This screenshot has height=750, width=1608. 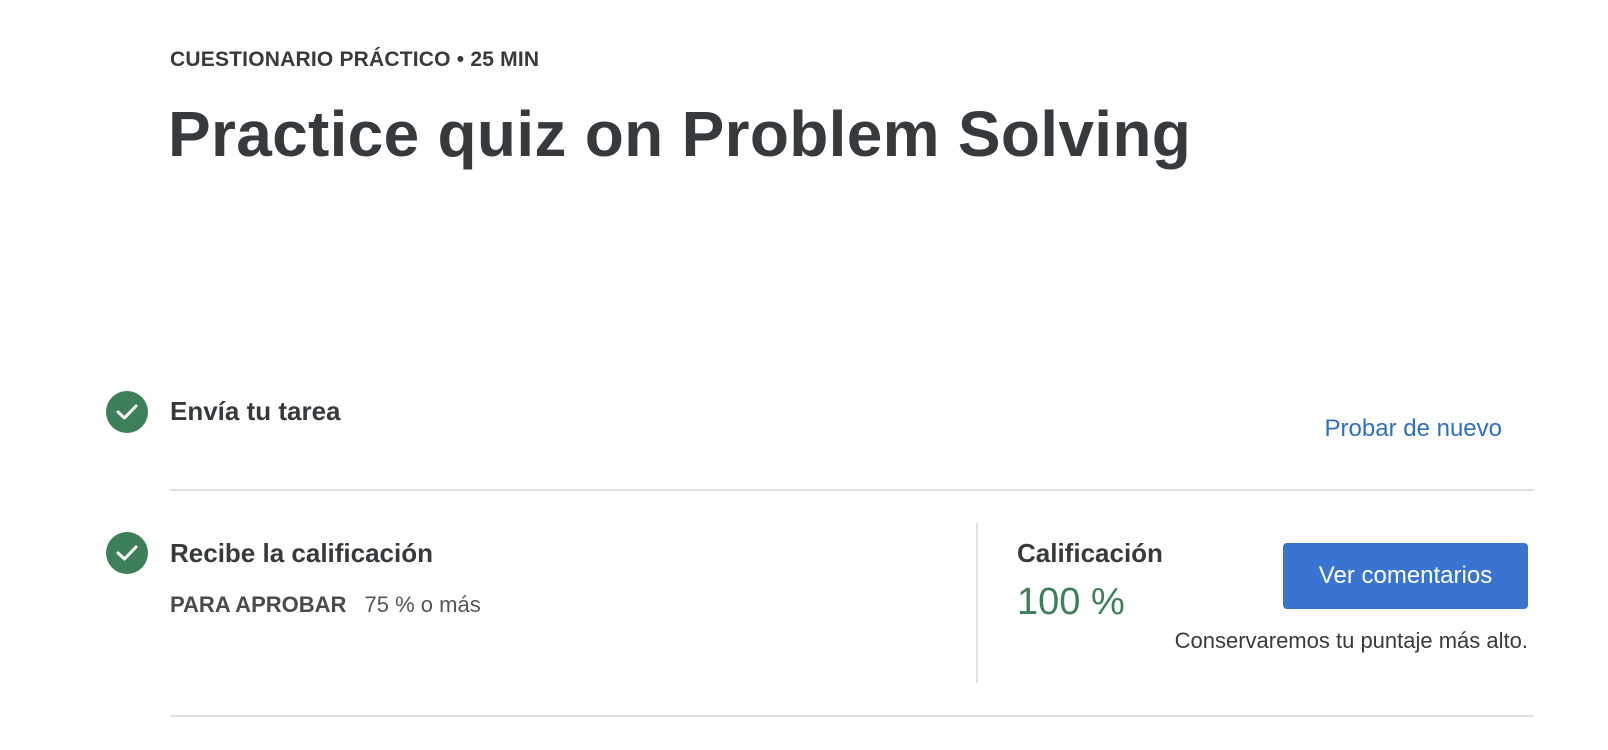 I want to click on view-feedback-button: Ver comentarios, so click(x=1405, y=576).